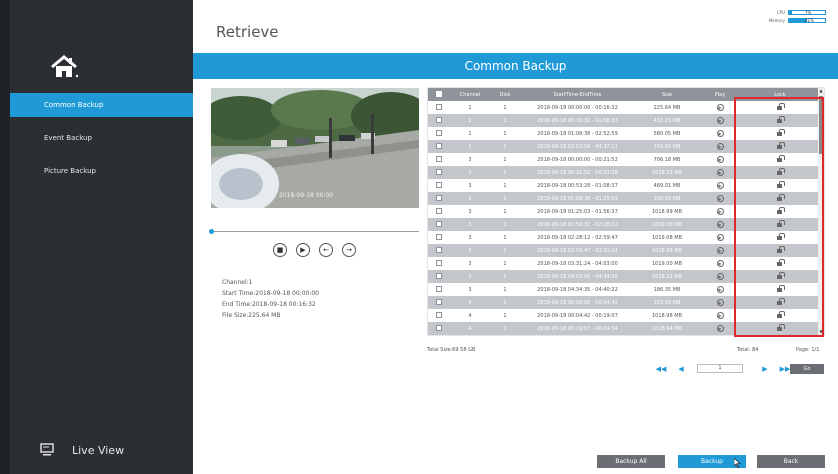 Image resolution: width=838 pixels, height=474 pixels. Describe the element at coordinates (70, 69) in the screenshot. I see `home-icon` at that location.